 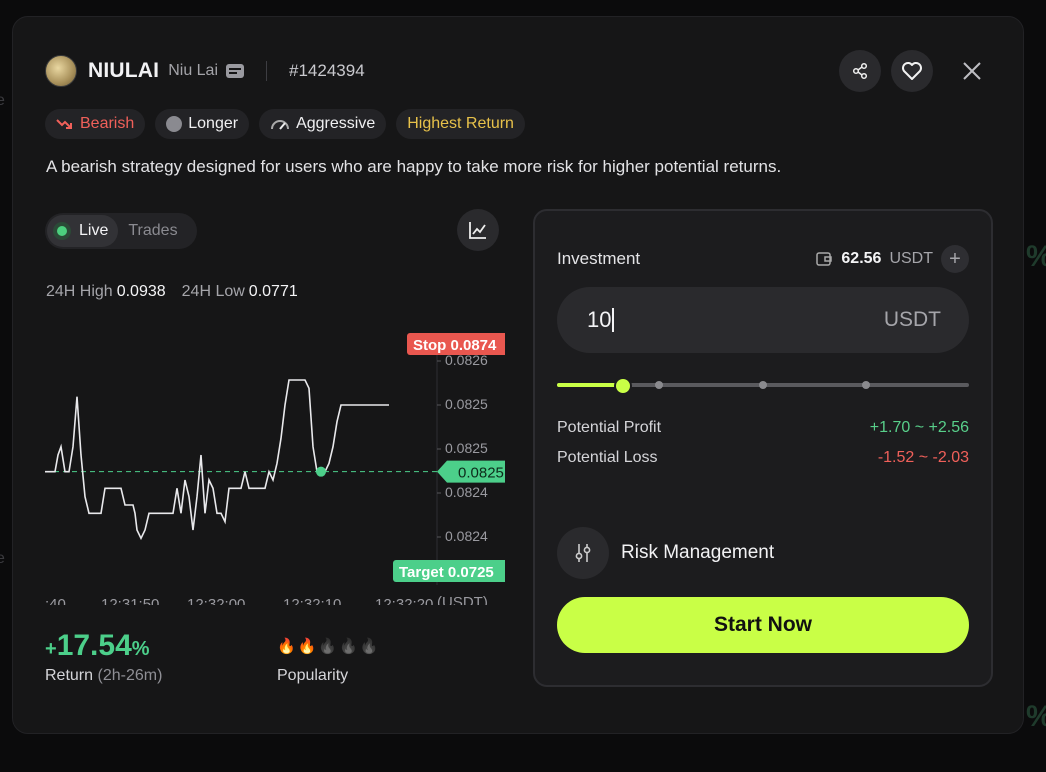 What do you see at coordinates (124, 70) in the screenshot?
I see `strategy-name: NIULAI` at bounding box center [124, 70].